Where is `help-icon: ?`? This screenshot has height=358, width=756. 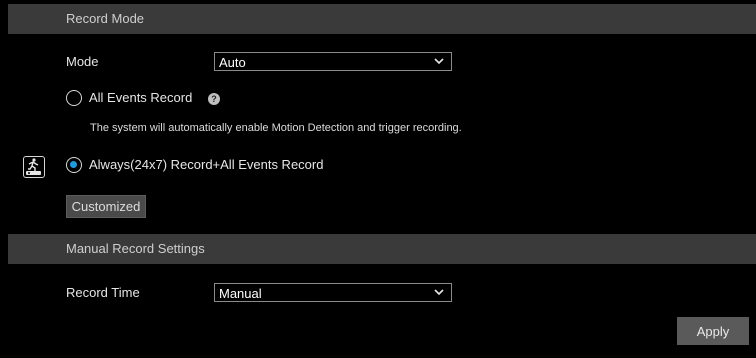
help-icon: ? is located at coordinates (214, 99).